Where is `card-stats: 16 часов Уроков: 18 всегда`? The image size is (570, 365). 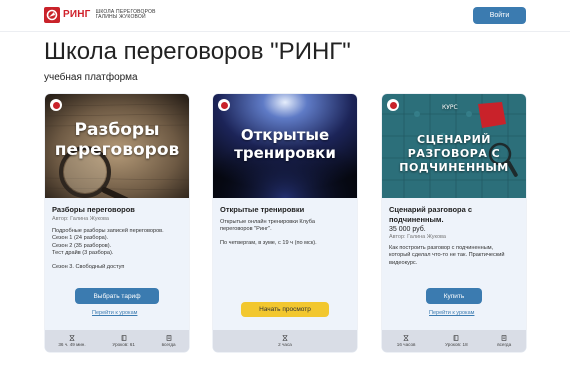 card-stats: 16 часов Уроков: 18 всегда is located at coordinates (454, 341).